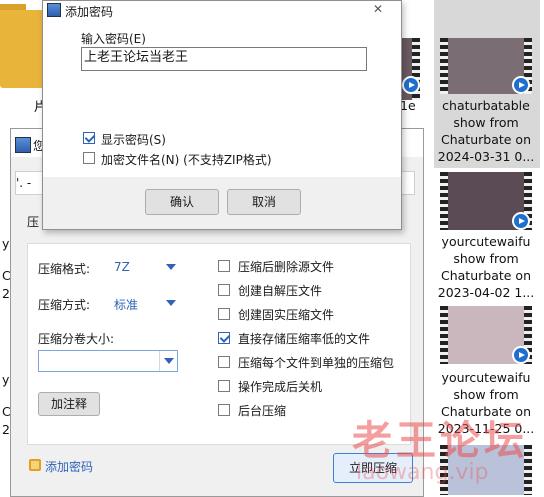 Image resolution: width=544 pixels, height=497 pixels. What do you see at coordinates (122, 267) in the screenshot?
I see `format-value: 7Z` at bounding box center [122, 267].